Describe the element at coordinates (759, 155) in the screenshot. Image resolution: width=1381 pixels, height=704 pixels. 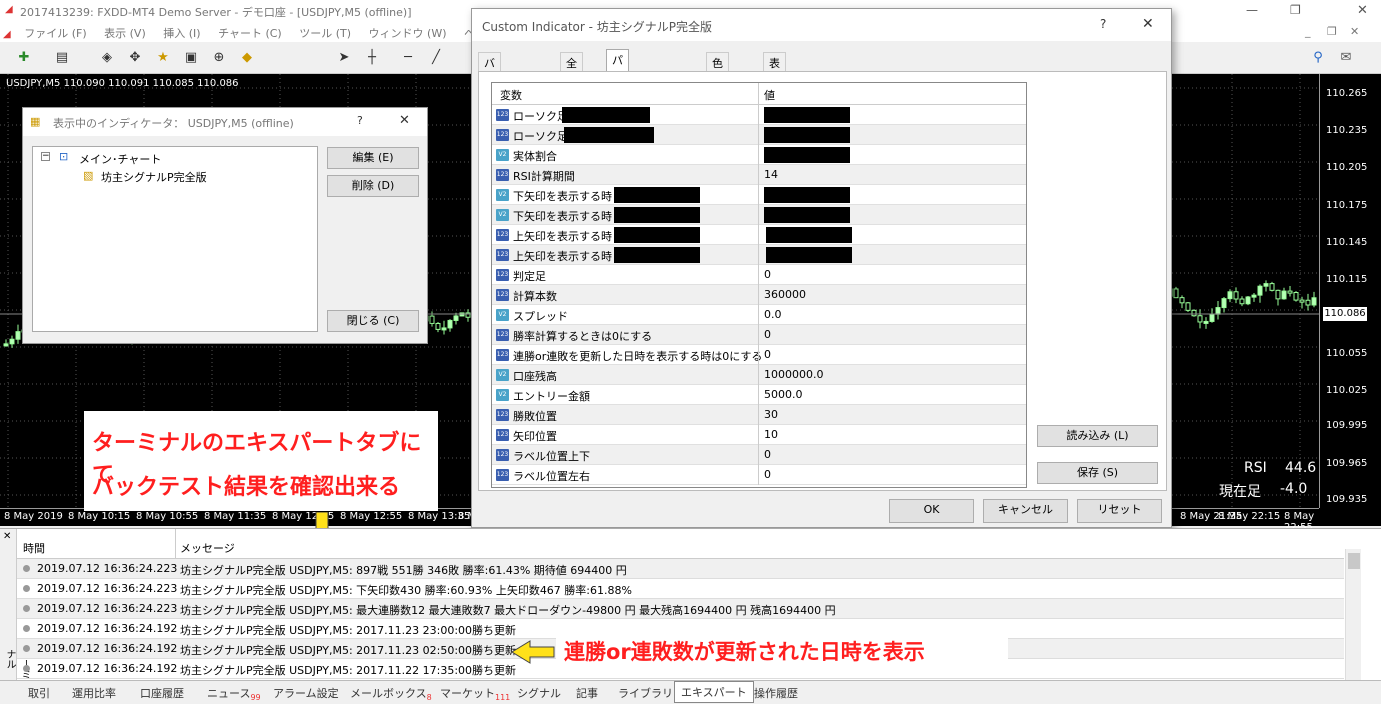
I see `parameter-row: V2 実体割合` at that location.